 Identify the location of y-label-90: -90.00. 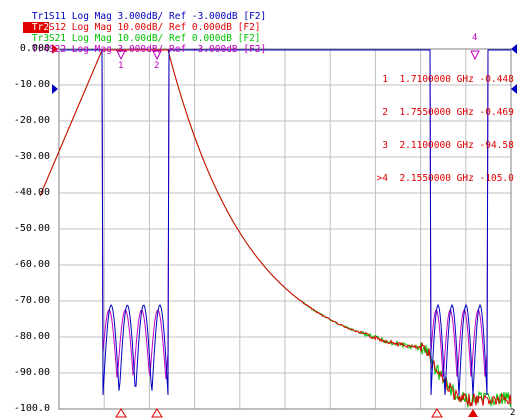
(31, 372).